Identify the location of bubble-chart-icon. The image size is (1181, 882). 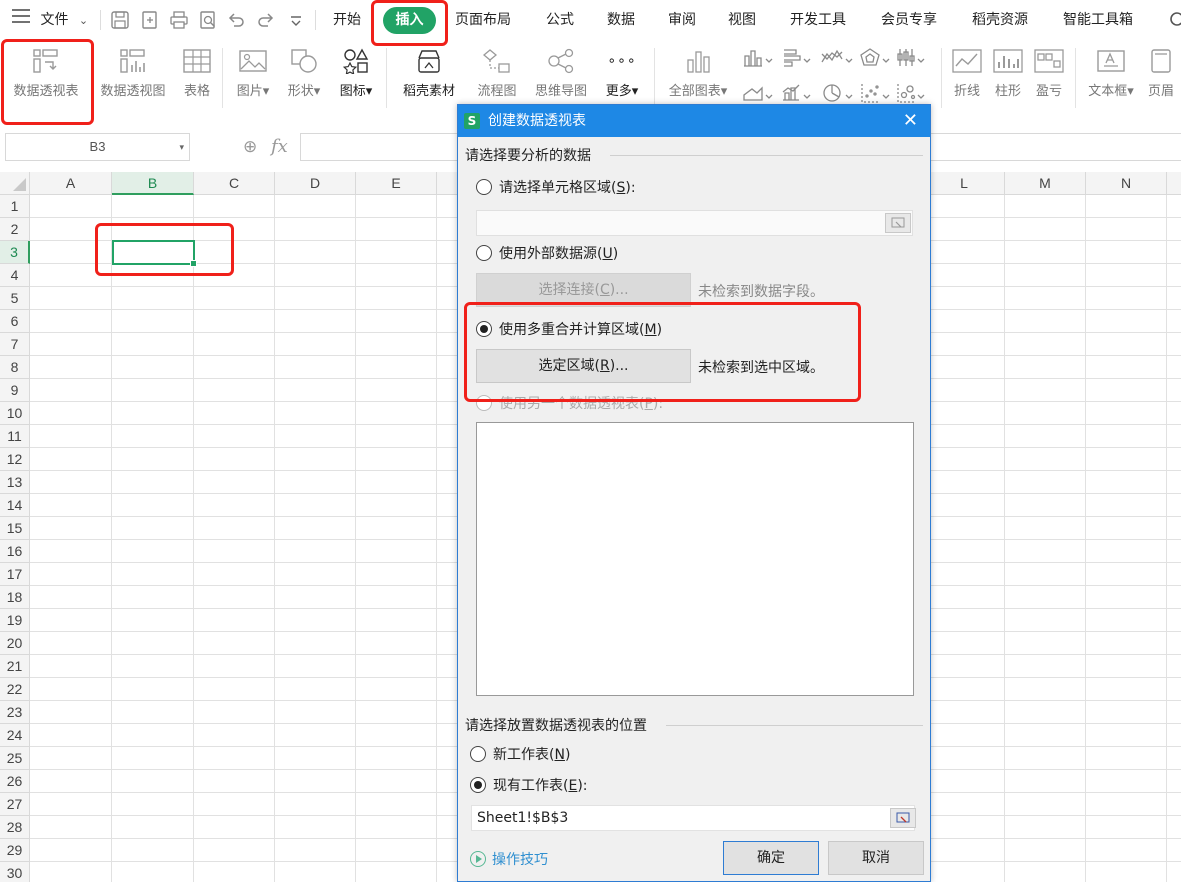
(911, 93).